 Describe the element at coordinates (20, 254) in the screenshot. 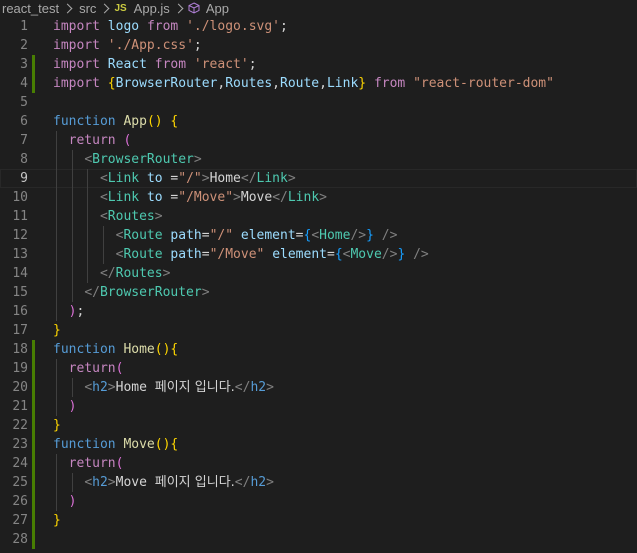

I see `line-number: 13` at that location.